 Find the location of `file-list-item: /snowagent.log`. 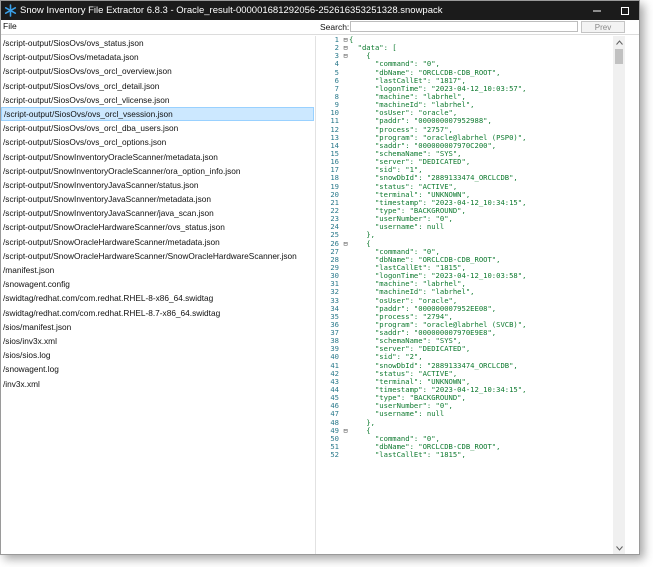

file-list-item: /snowagent.log is located at coordinates (157, 369).